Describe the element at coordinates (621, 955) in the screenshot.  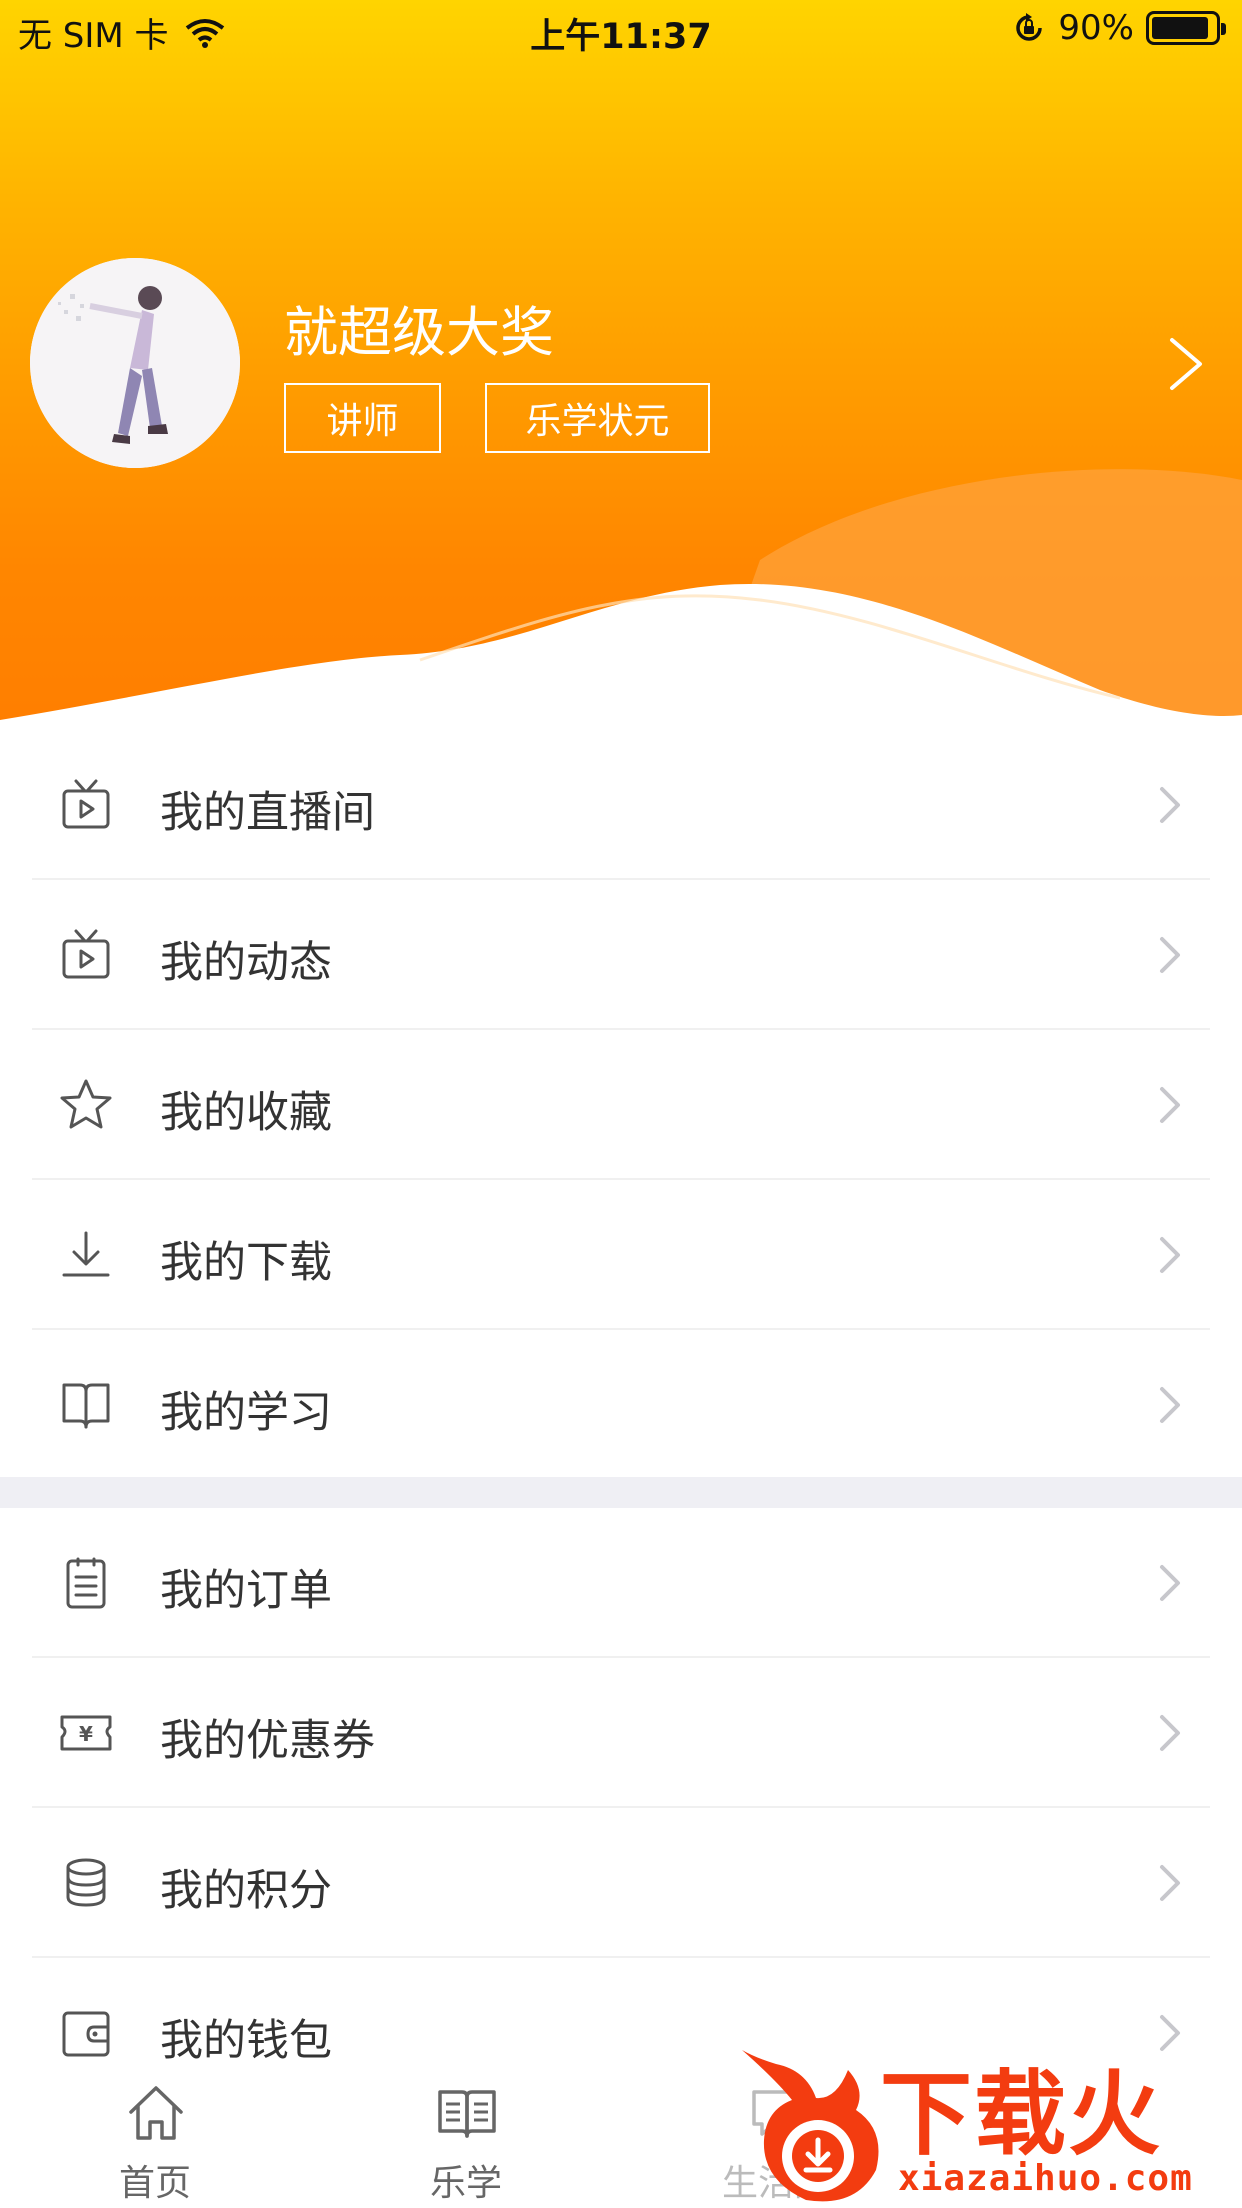
I see `menu-item-moments: 我的动态` at that location.